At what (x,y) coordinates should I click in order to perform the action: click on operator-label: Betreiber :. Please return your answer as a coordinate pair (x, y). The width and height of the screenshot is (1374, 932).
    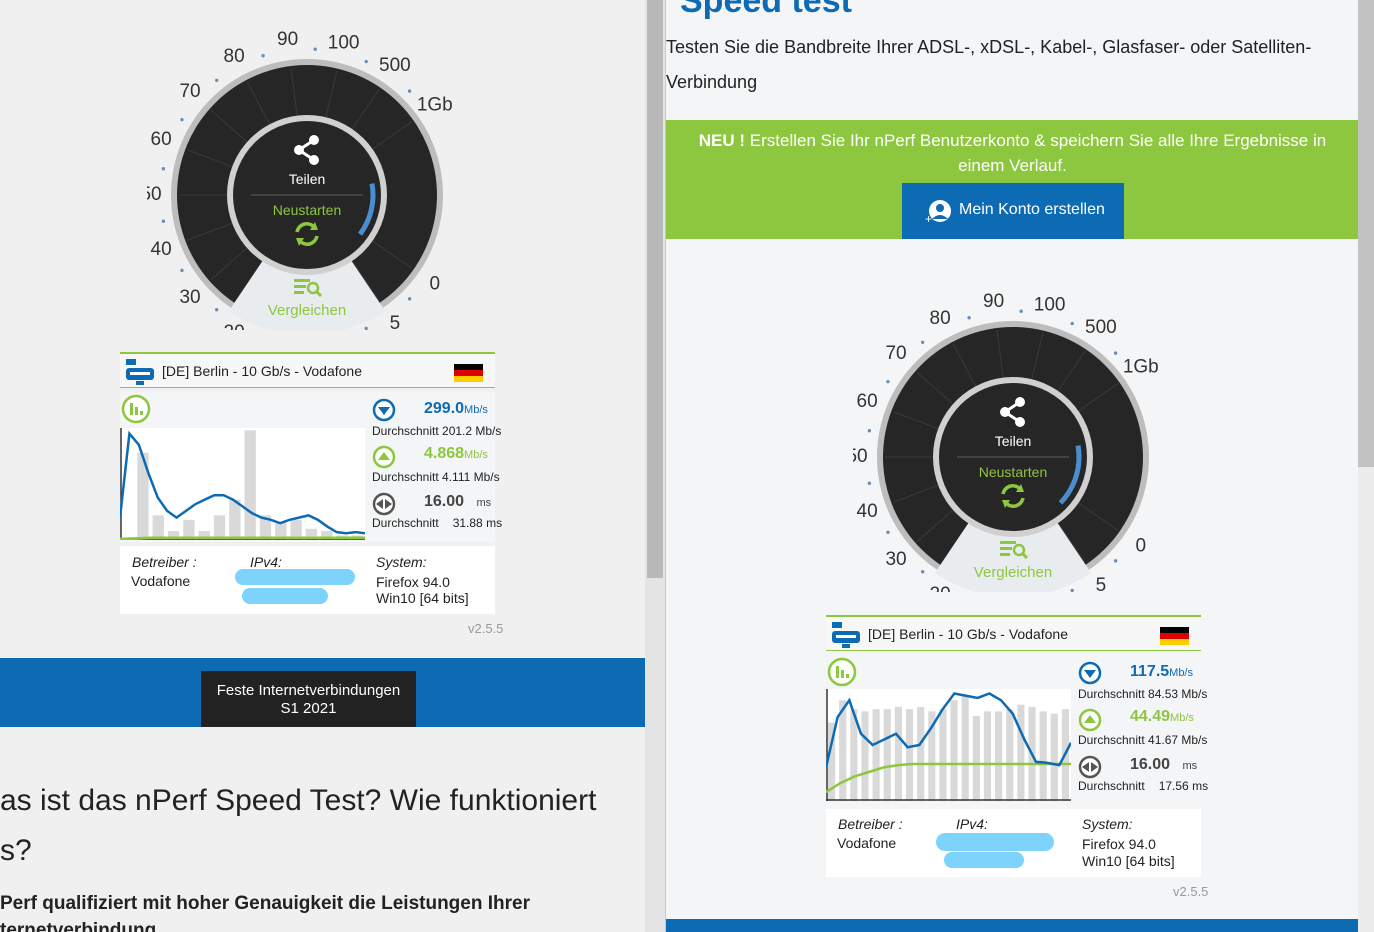
    Looking at the image, I should click on (164, 562).